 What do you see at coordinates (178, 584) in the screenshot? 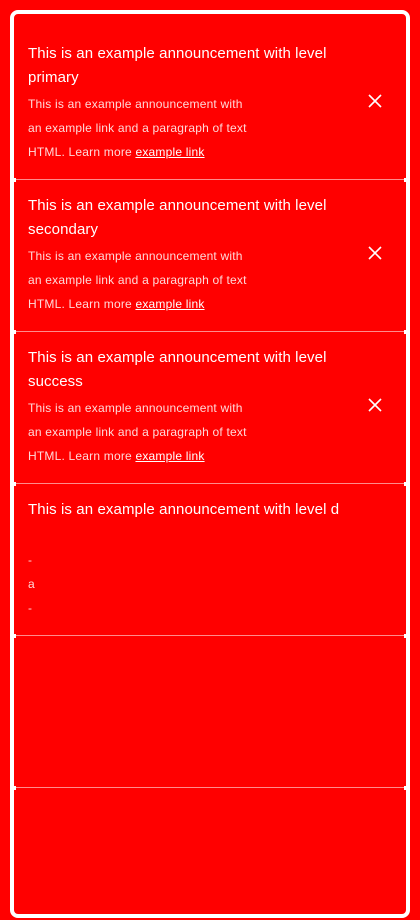
I see `announcement-body: - a -` at bounding box center [178, 584].